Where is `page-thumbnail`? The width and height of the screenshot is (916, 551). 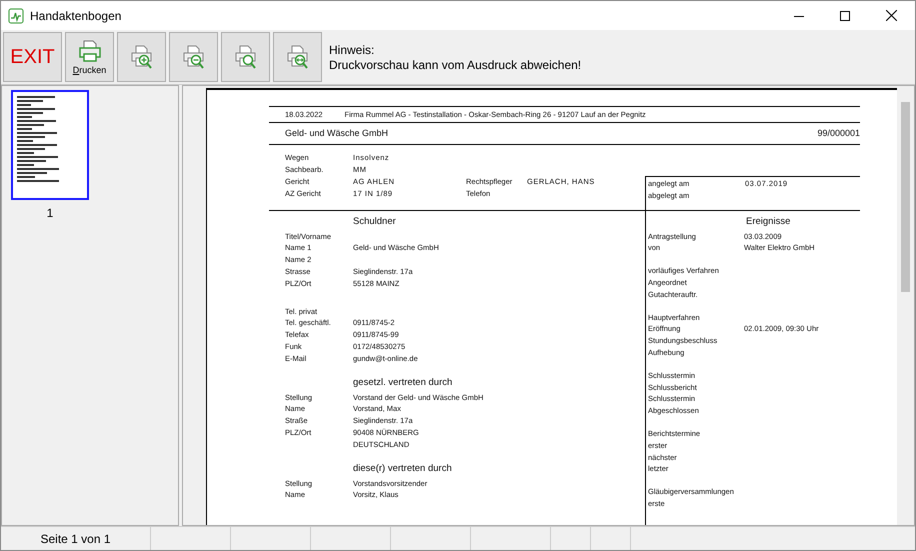 page-thumbnail is located at coordinates (50, 145).